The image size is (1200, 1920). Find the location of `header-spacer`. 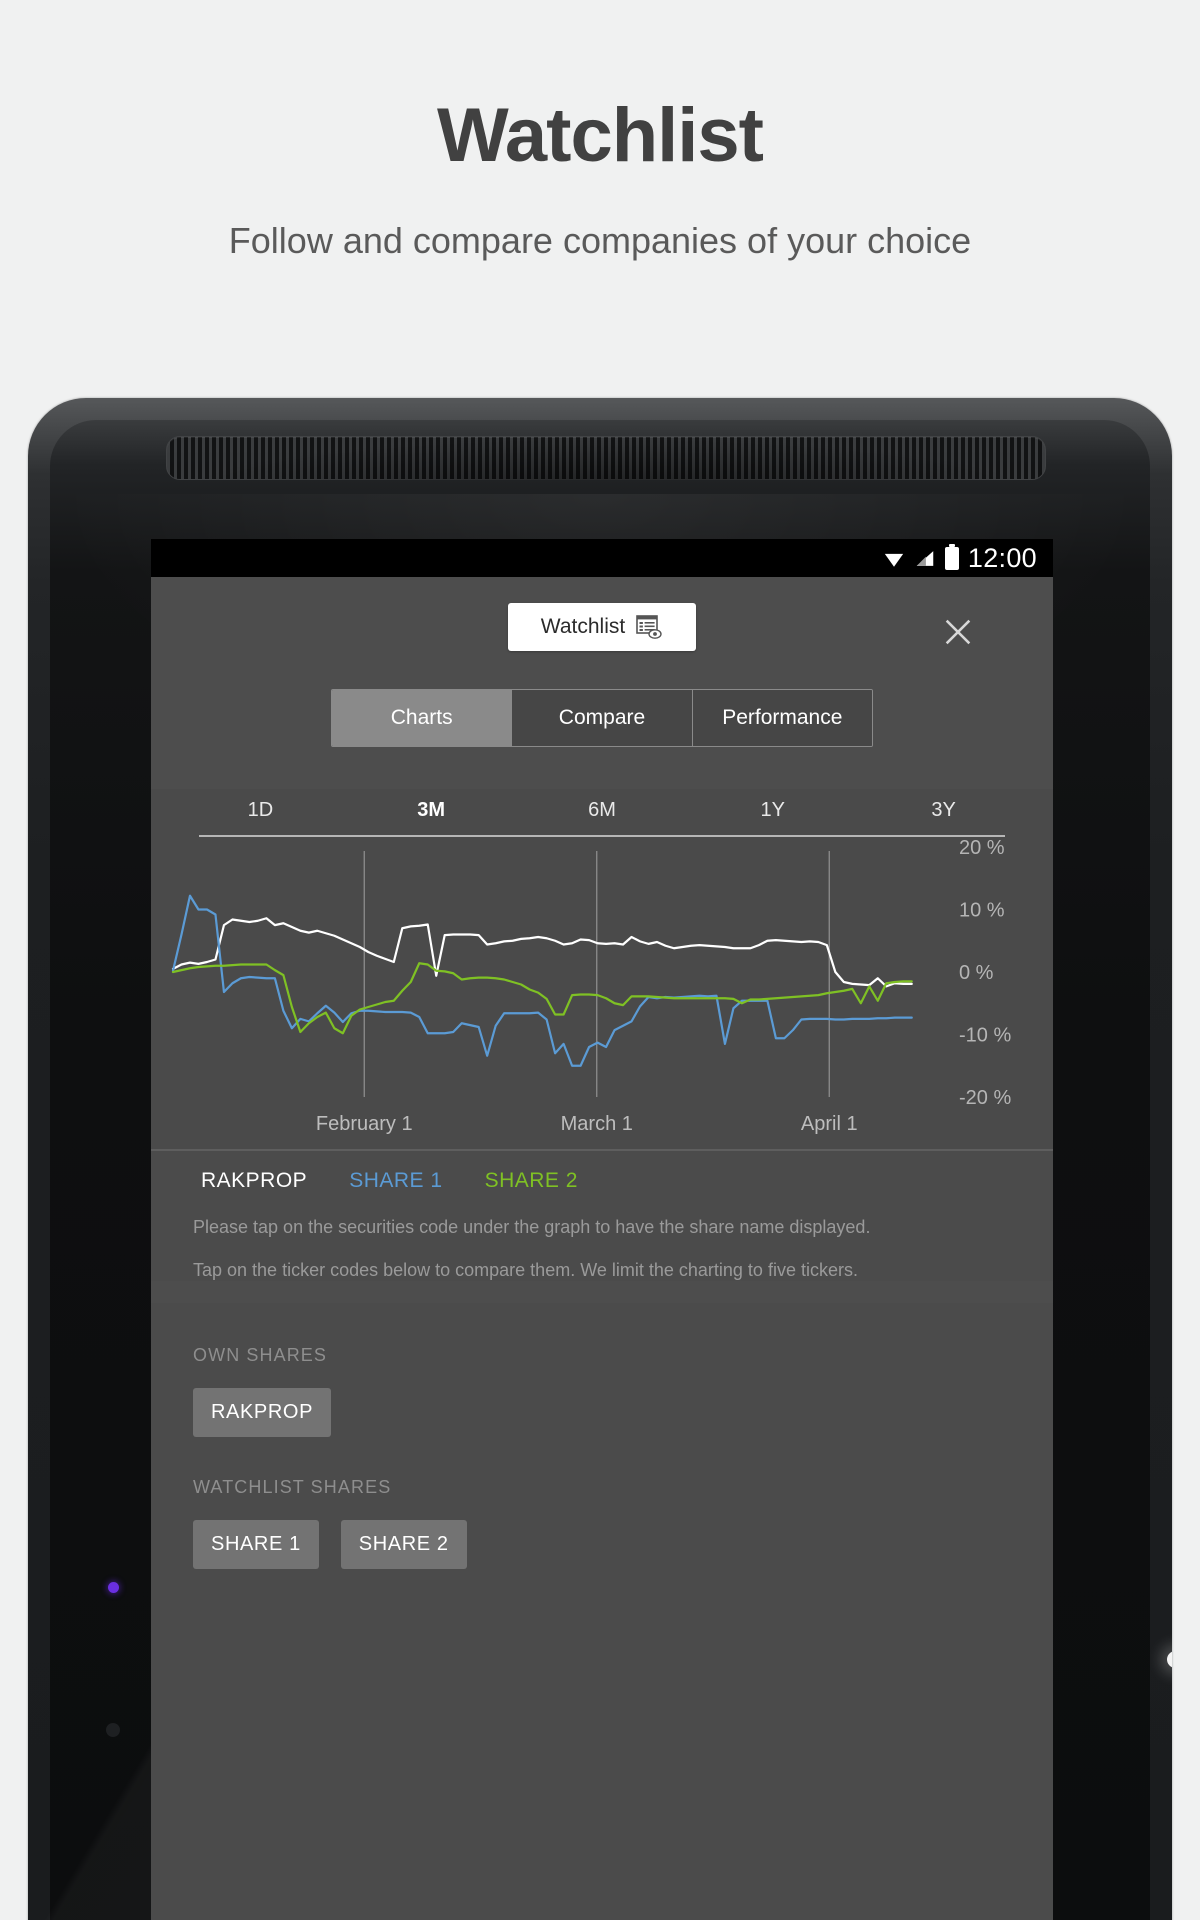

header-spacer is located at coordinates (602, 768).